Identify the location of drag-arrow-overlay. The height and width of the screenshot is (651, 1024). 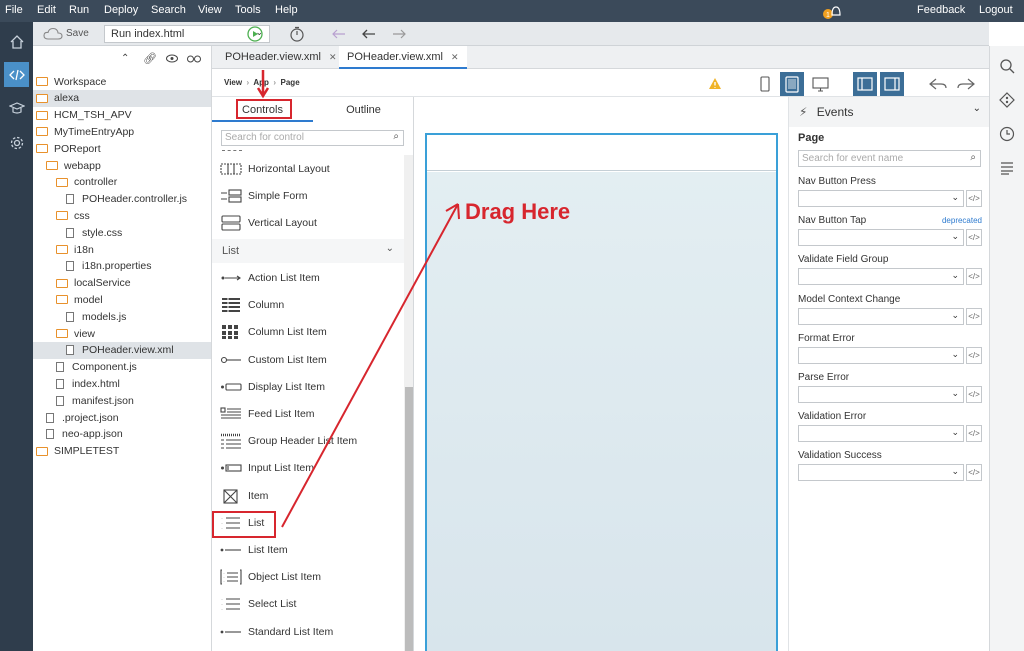
(358, 299).